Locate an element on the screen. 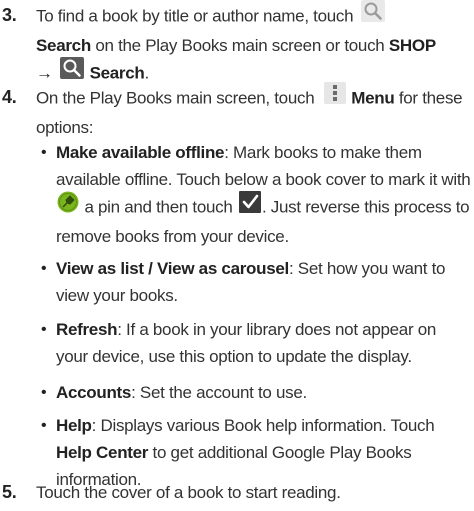 The image size is (474, 511). option-accounts: • Accounts: Set the account to use. is located at coordinates (254, 392).